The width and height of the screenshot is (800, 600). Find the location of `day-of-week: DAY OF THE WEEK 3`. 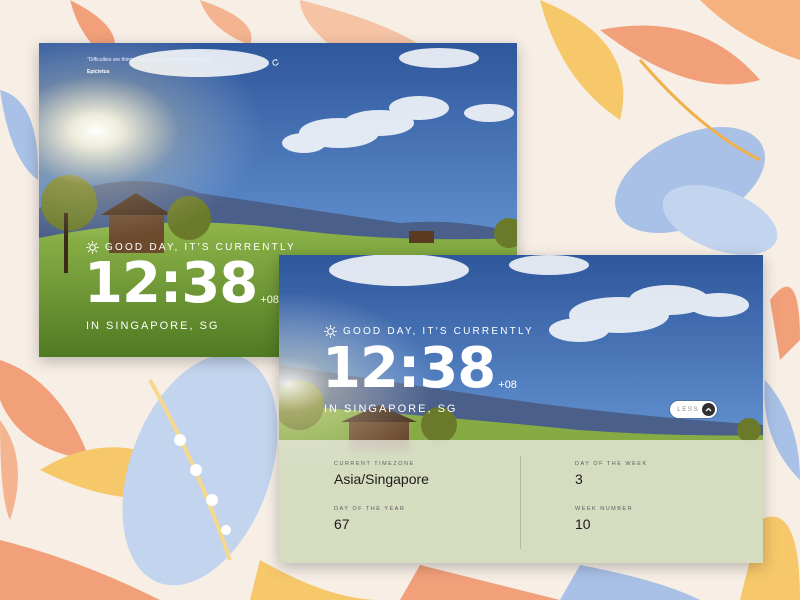

day-of-week: DAY OF THE WEEK 3 is located at coordinates (611, 474).